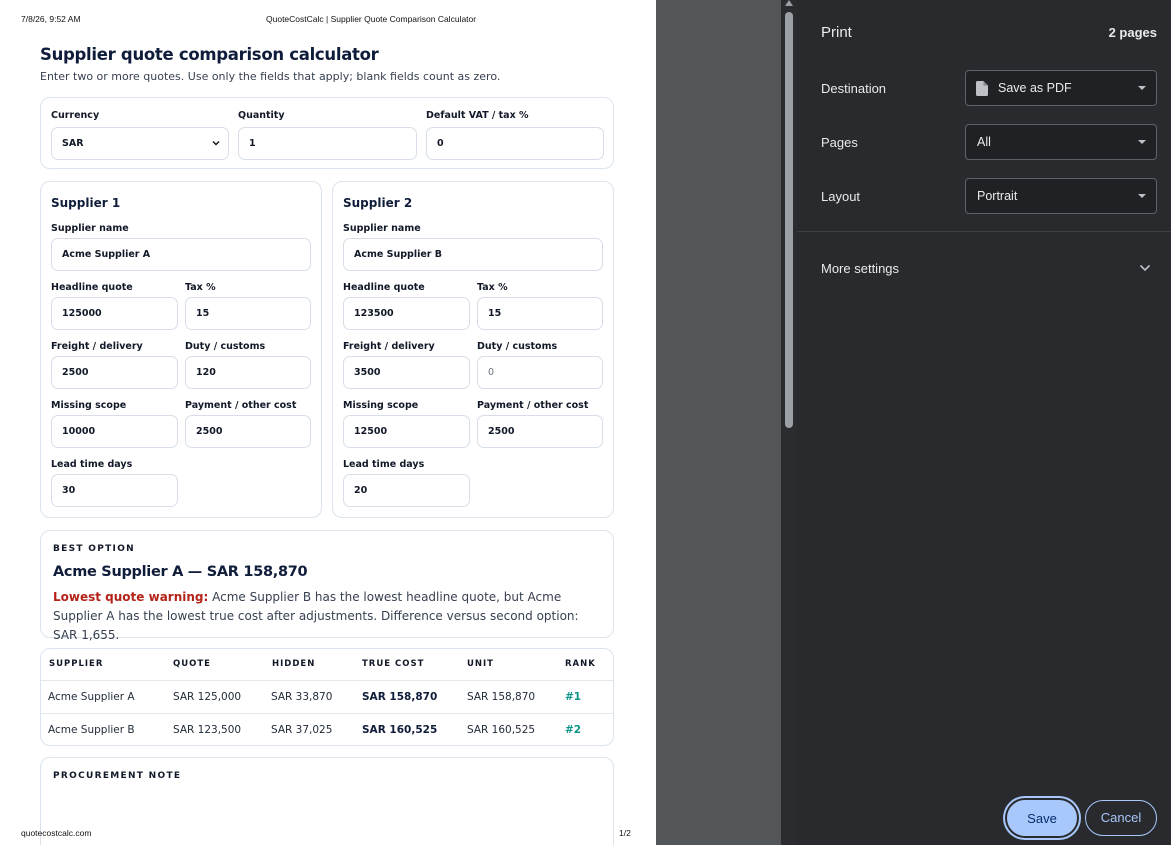 Image resolution: width=1171 pixels, height=845 pixels. I want to click on layout-label: Layout, so click(841, 196).